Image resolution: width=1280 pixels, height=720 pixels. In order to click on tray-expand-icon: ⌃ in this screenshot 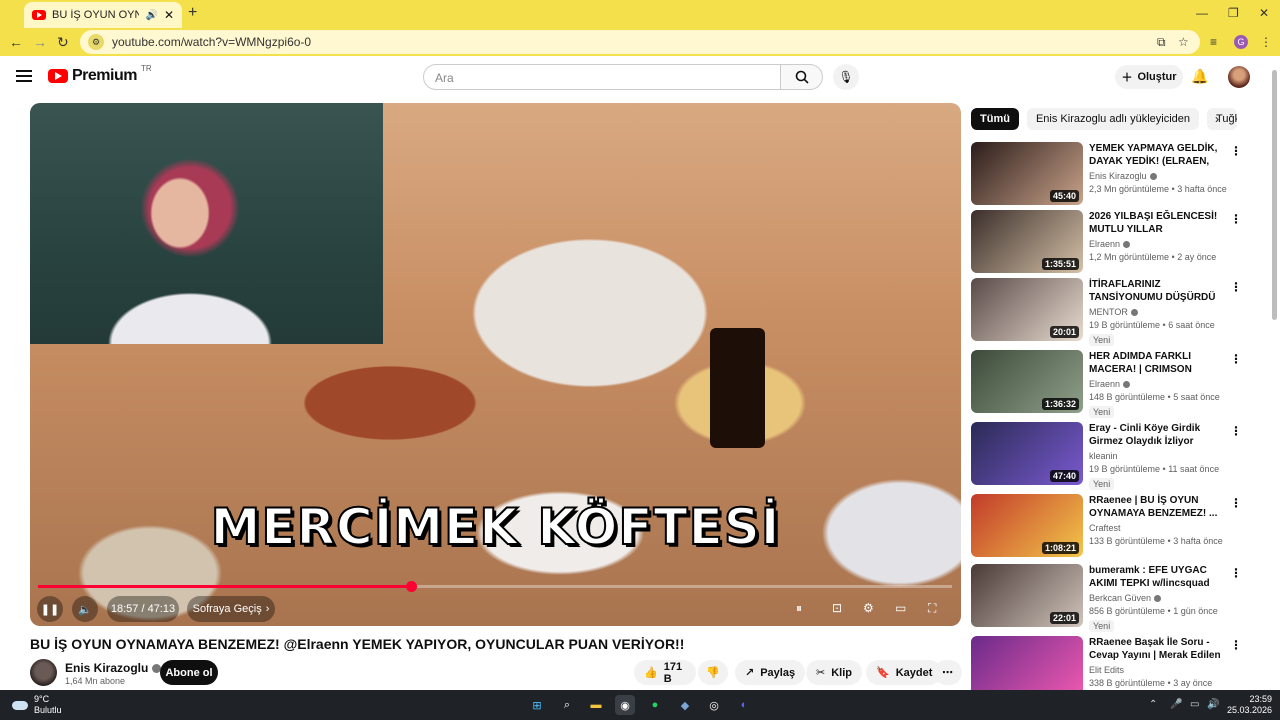, I will do `click(1153, 704)`.